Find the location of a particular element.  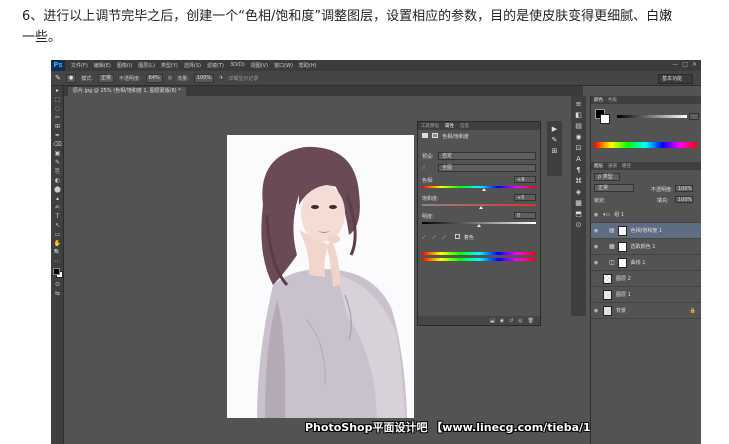

layer-row-layer-1: □ 图层 1 is located at coordinates (646, 295).